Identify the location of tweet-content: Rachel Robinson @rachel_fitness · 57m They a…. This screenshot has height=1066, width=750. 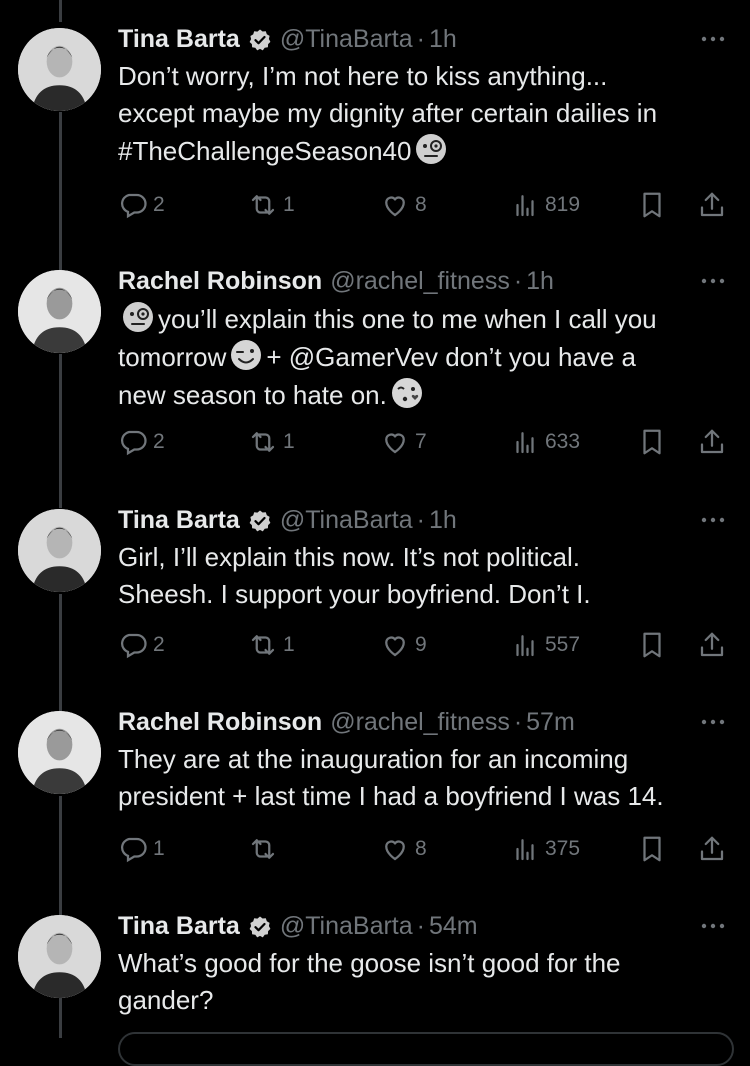
(424, 784).